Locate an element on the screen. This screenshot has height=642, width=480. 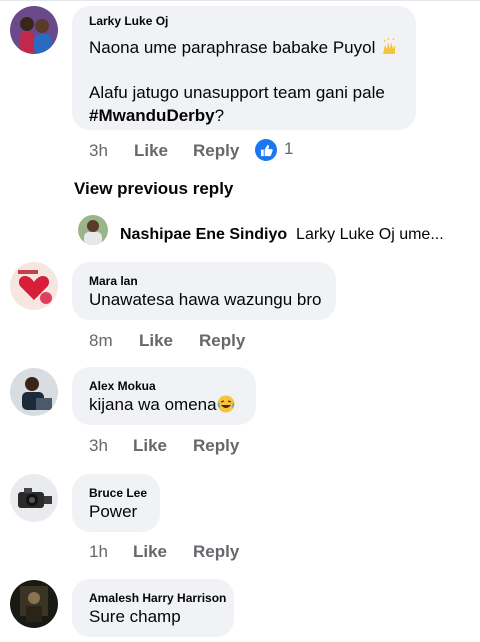
comment-timestamp: 8m is located at coordinates (101, 340).